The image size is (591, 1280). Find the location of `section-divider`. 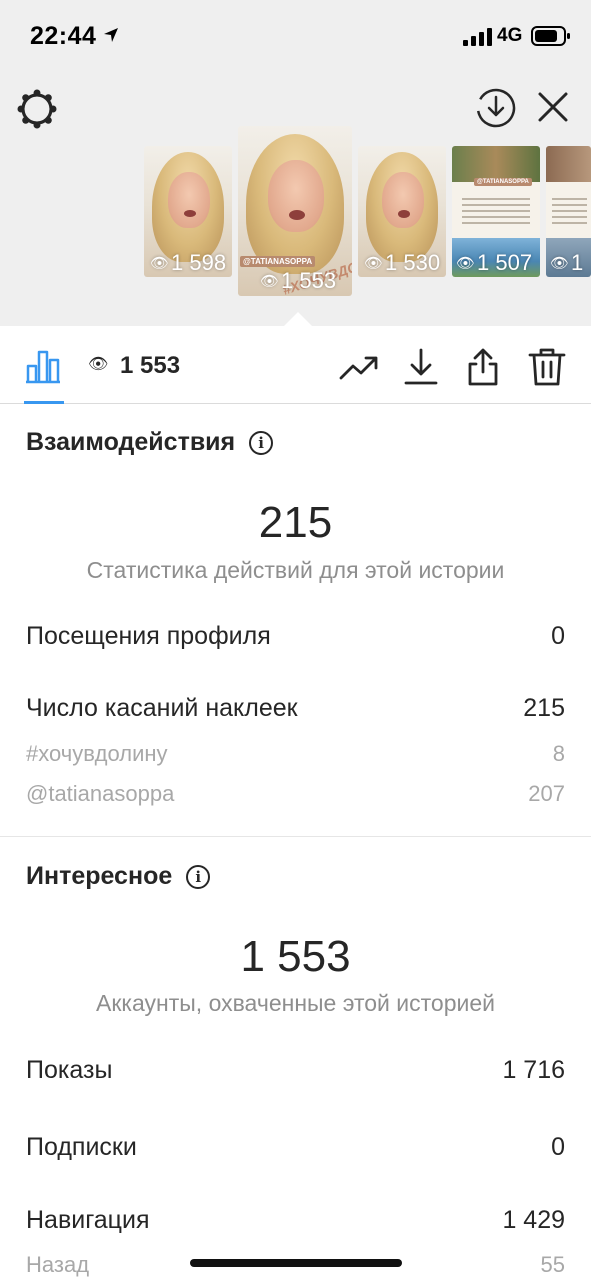

section-divider is located at coordinates (295, 836).